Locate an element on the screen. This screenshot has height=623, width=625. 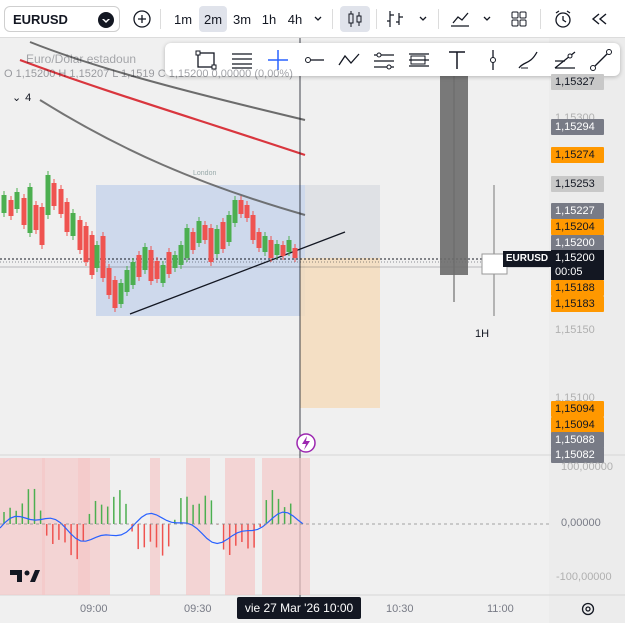
long-position-icon is located at coordinates (419, 60).